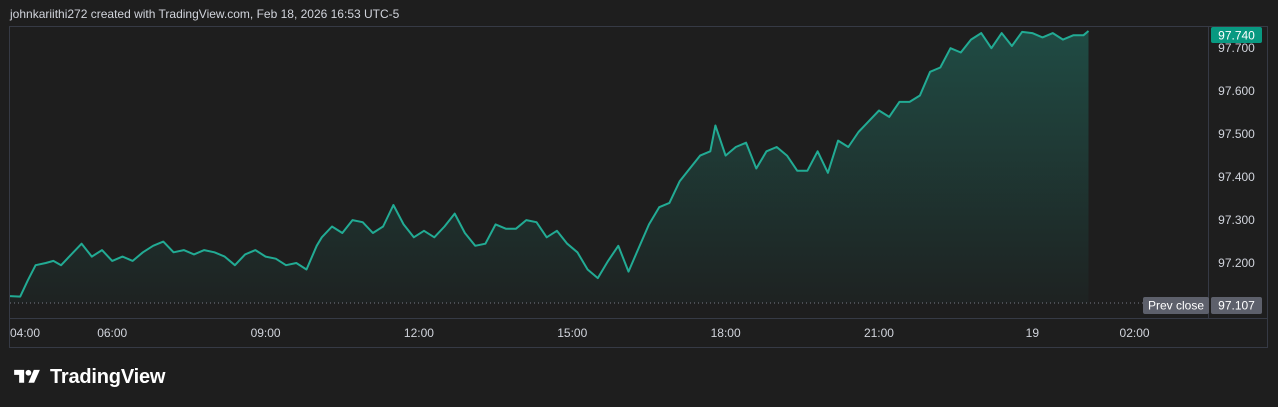 The width and height of the screenshot is (1278, 407). I want to click on tradingview-logo-icon, so click(27, 376).